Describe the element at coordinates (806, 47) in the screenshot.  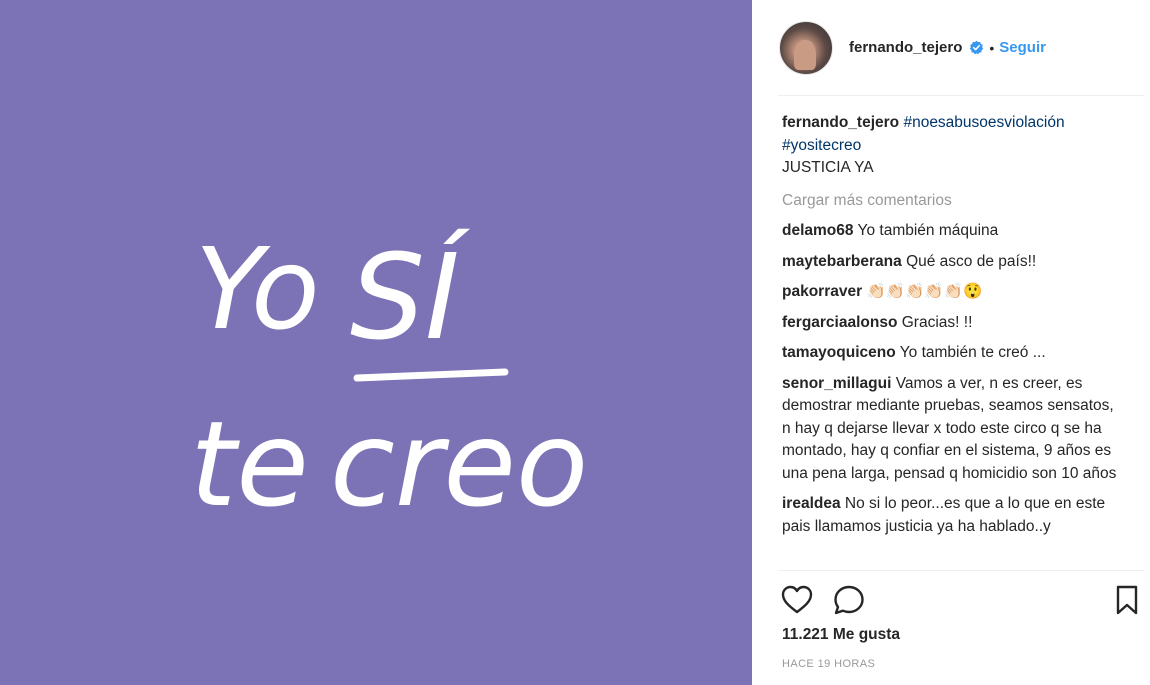
I see `avatar` at that location.